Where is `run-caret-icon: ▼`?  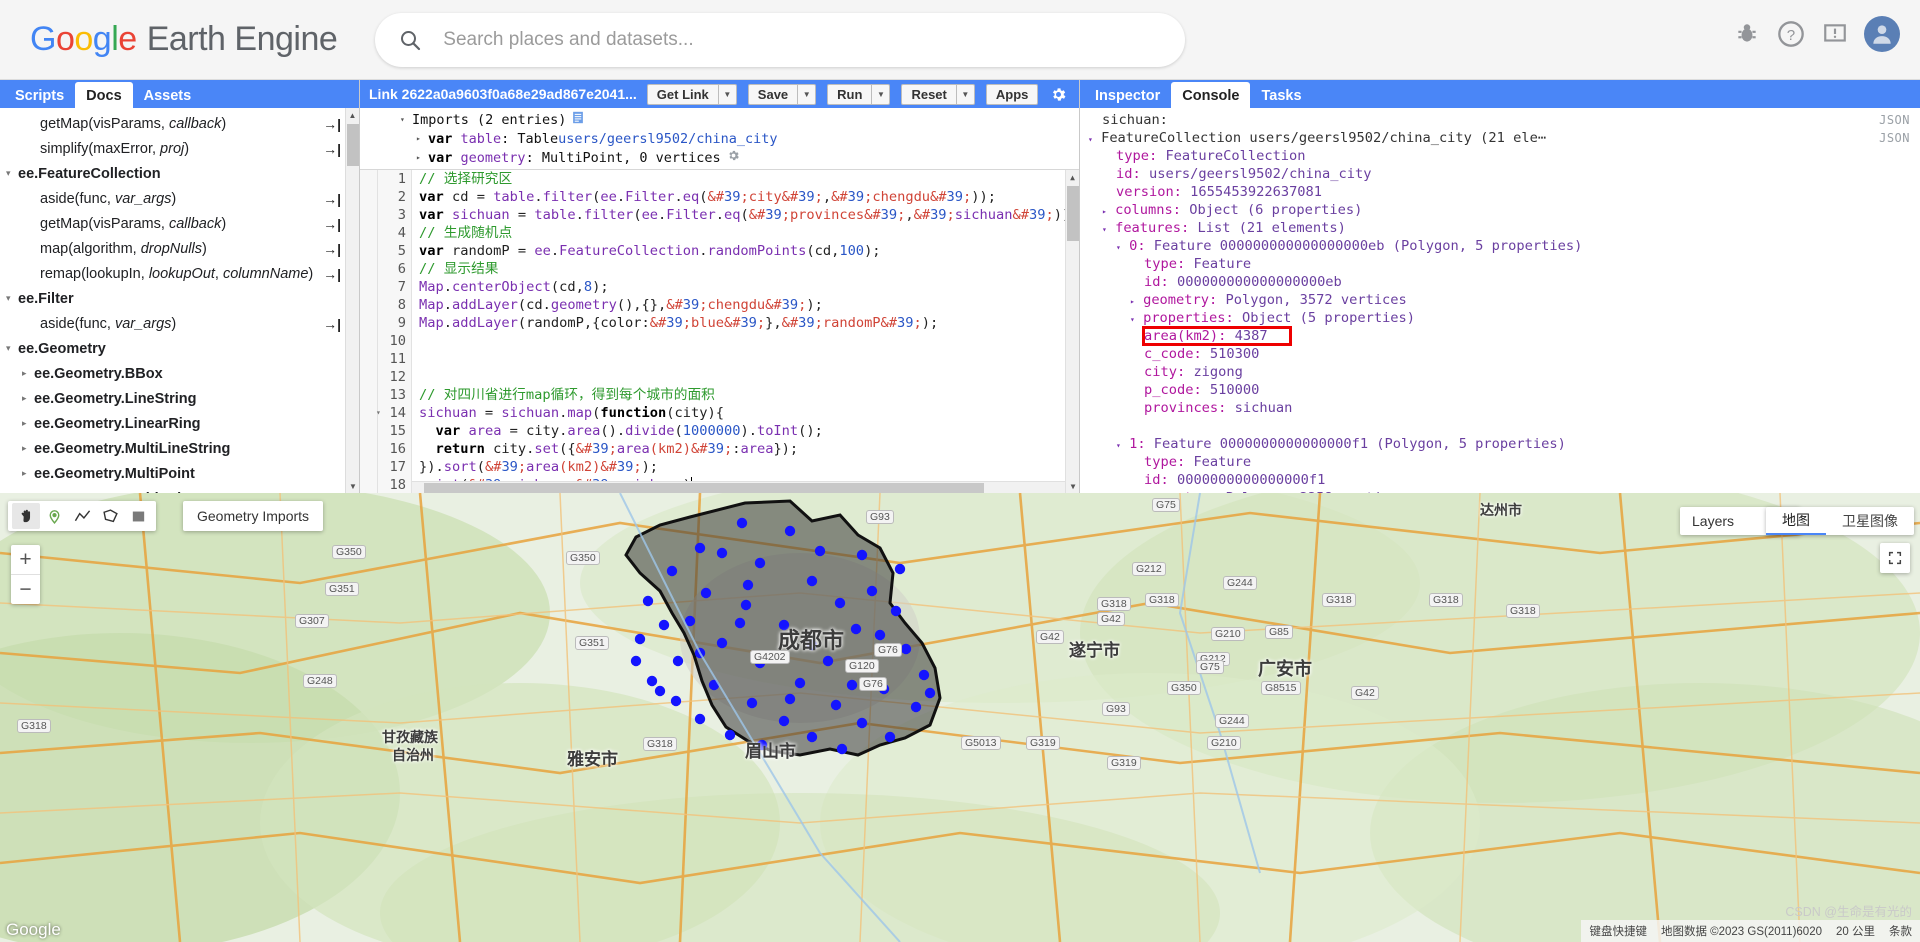
run-caret-icon: ▼ is located at coordinates (881, 94).